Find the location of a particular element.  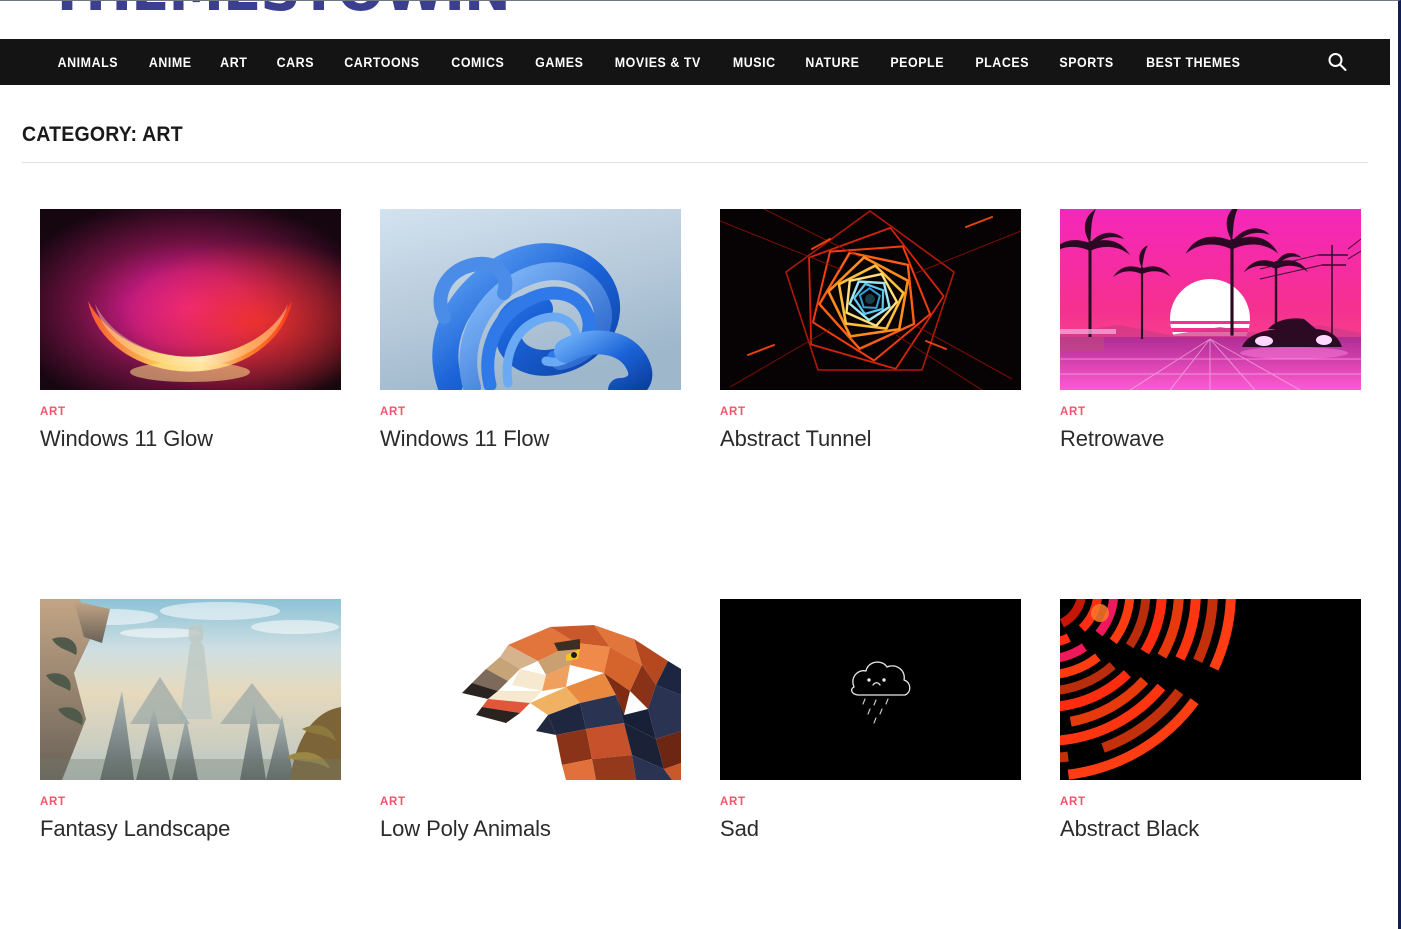

site-logo-text: THEMESTOWIN is located at coordinates (279, 12).